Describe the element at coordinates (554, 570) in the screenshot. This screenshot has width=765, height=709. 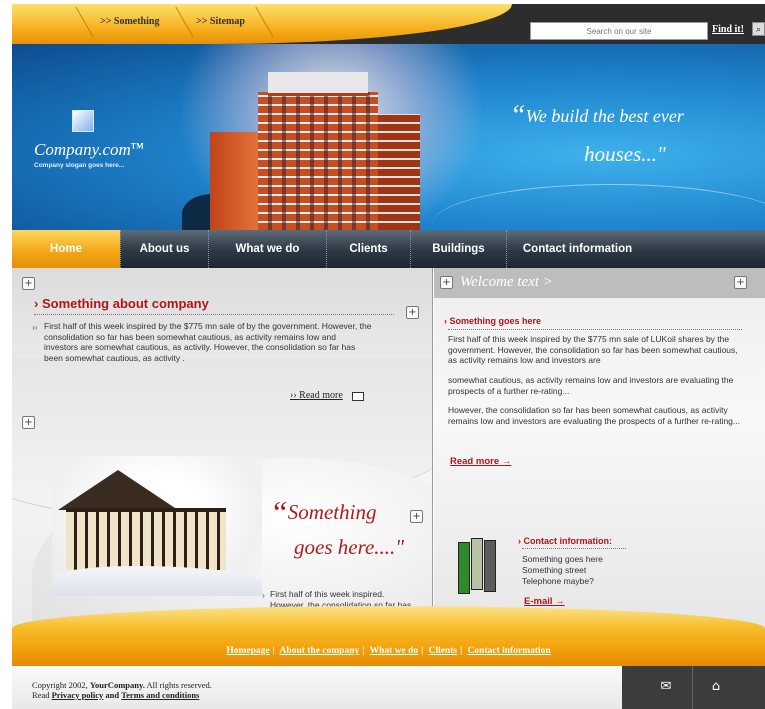
I see `contact-line-2: Something street` at that location.